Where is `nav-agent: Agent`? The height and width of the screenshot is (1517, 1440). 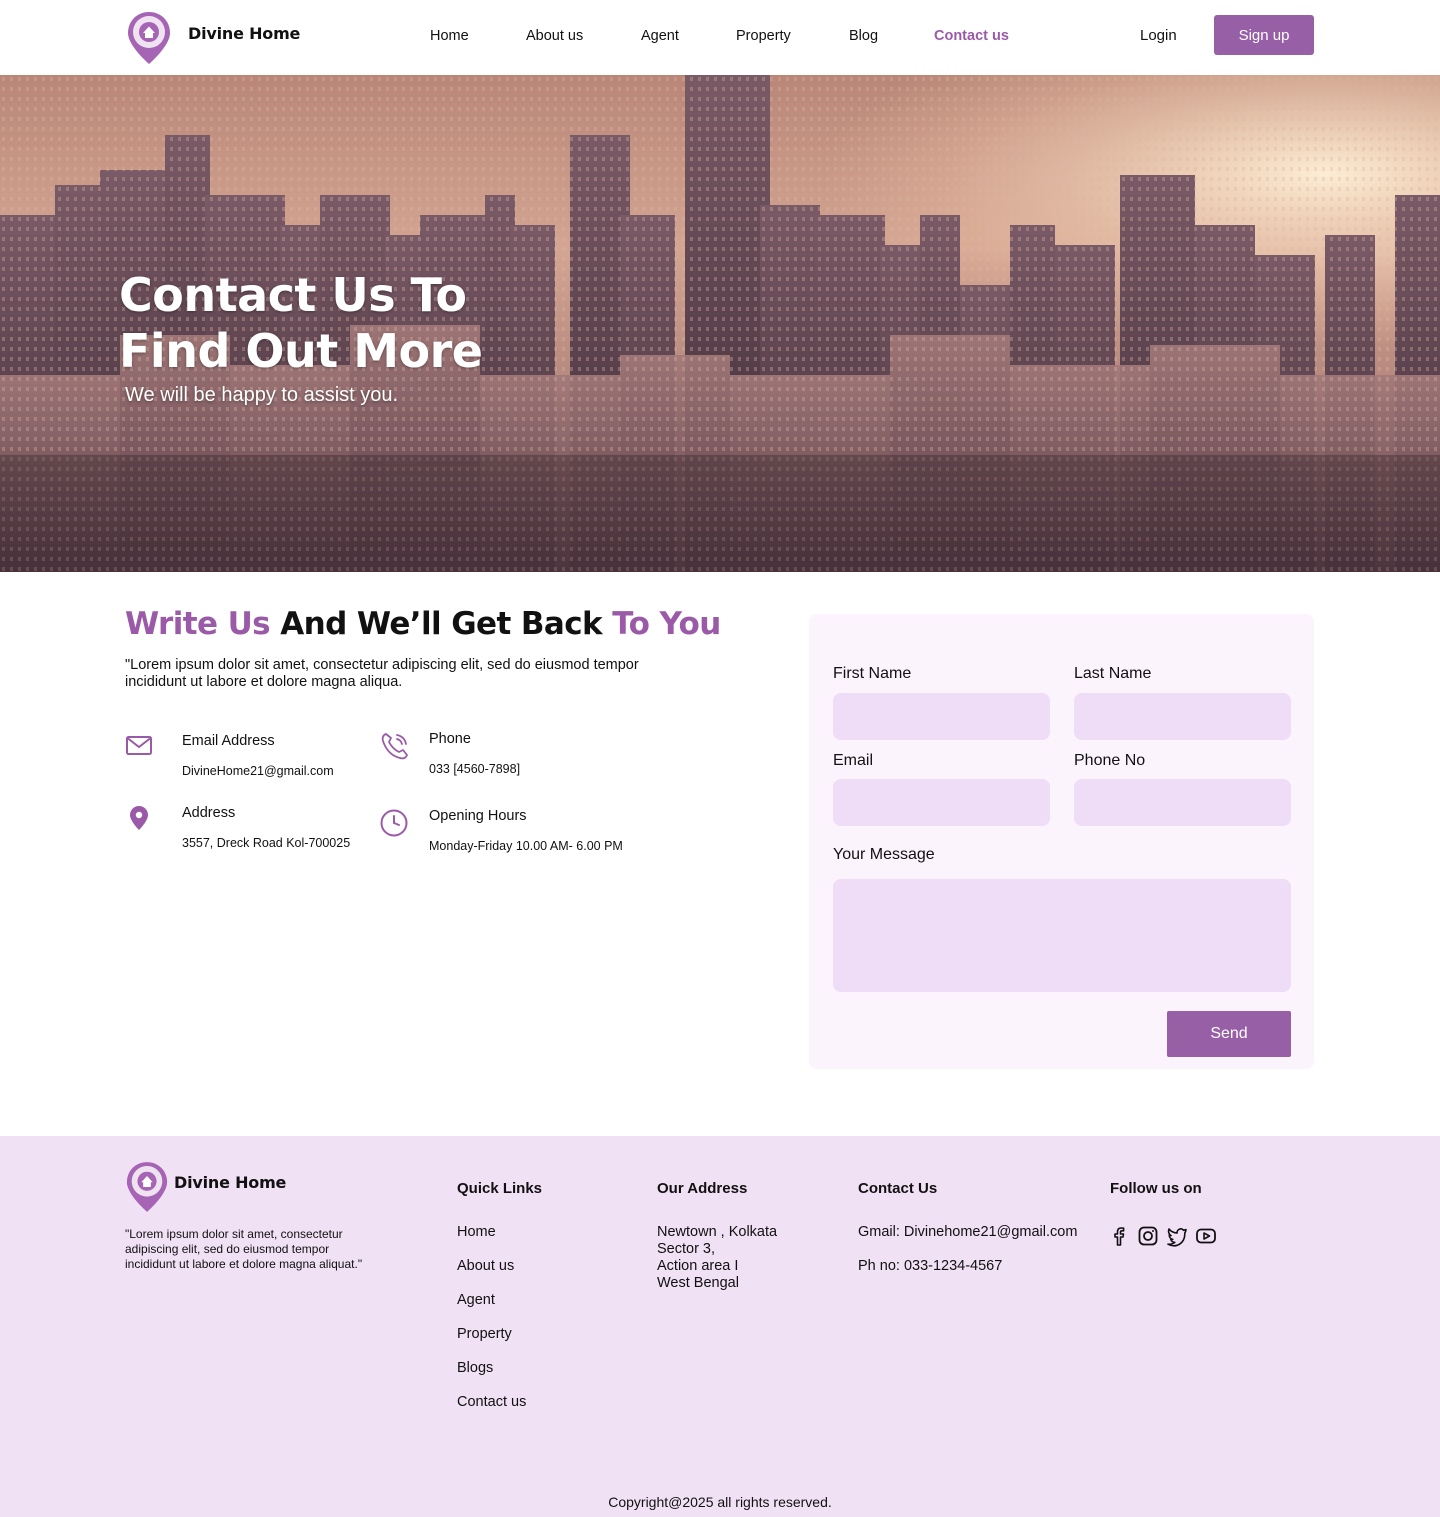
nav-agent: Agent is located at coordinates (660, 36).